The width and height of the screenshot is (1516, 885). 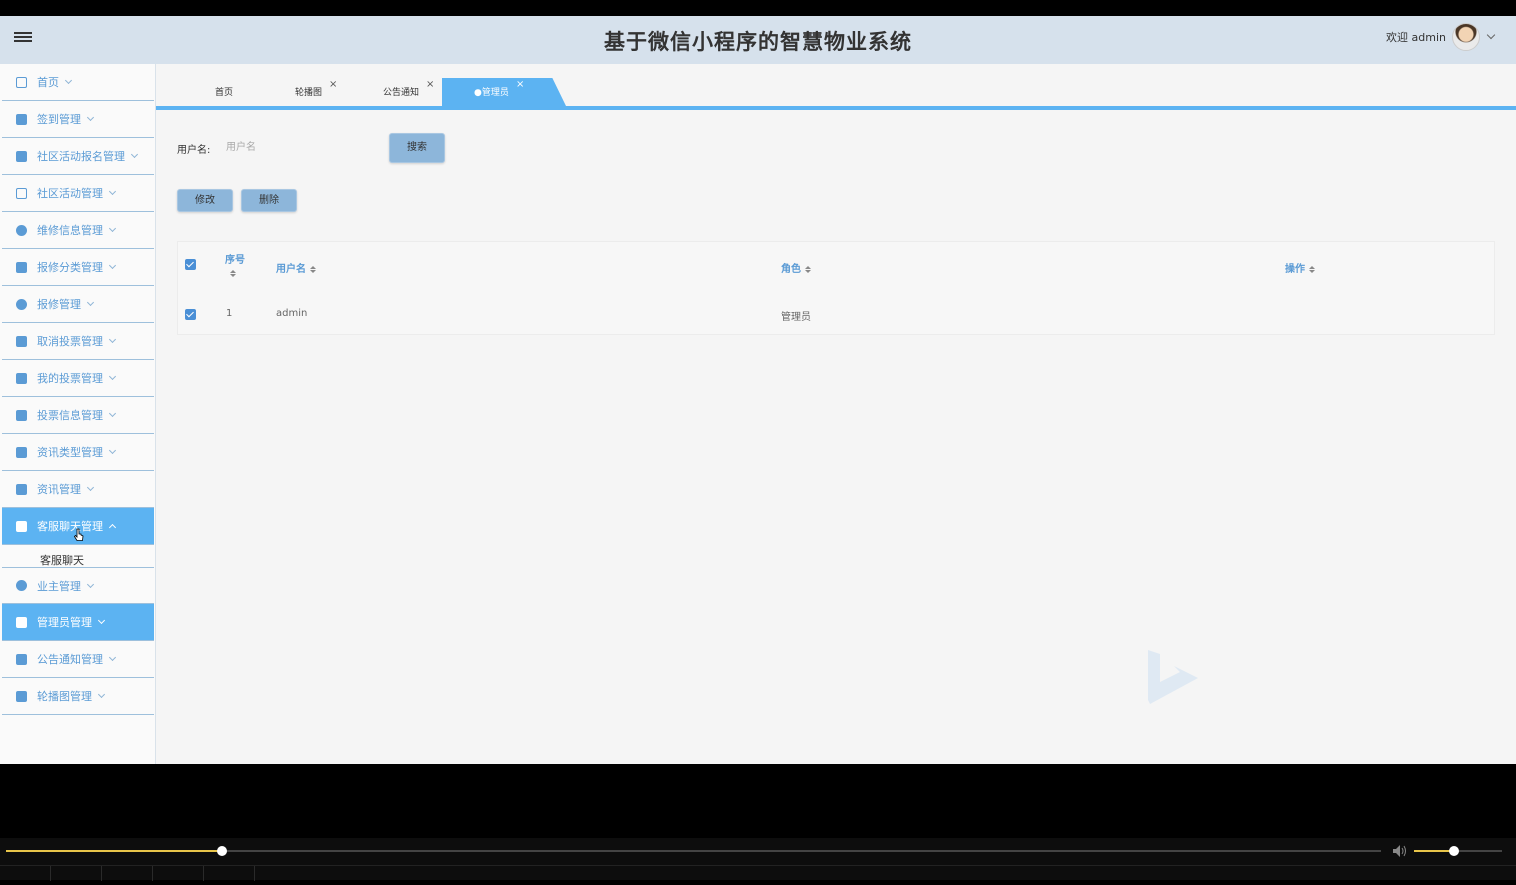 I want to click on sidebar-item-vote-info: 投票信息管理, so click(x=78, y=415).